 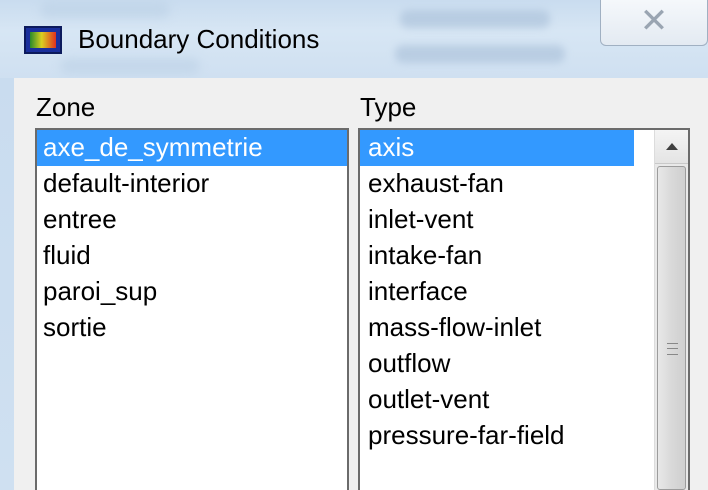 I want to click on zone-label: Zone, so click(x=66, y=107).